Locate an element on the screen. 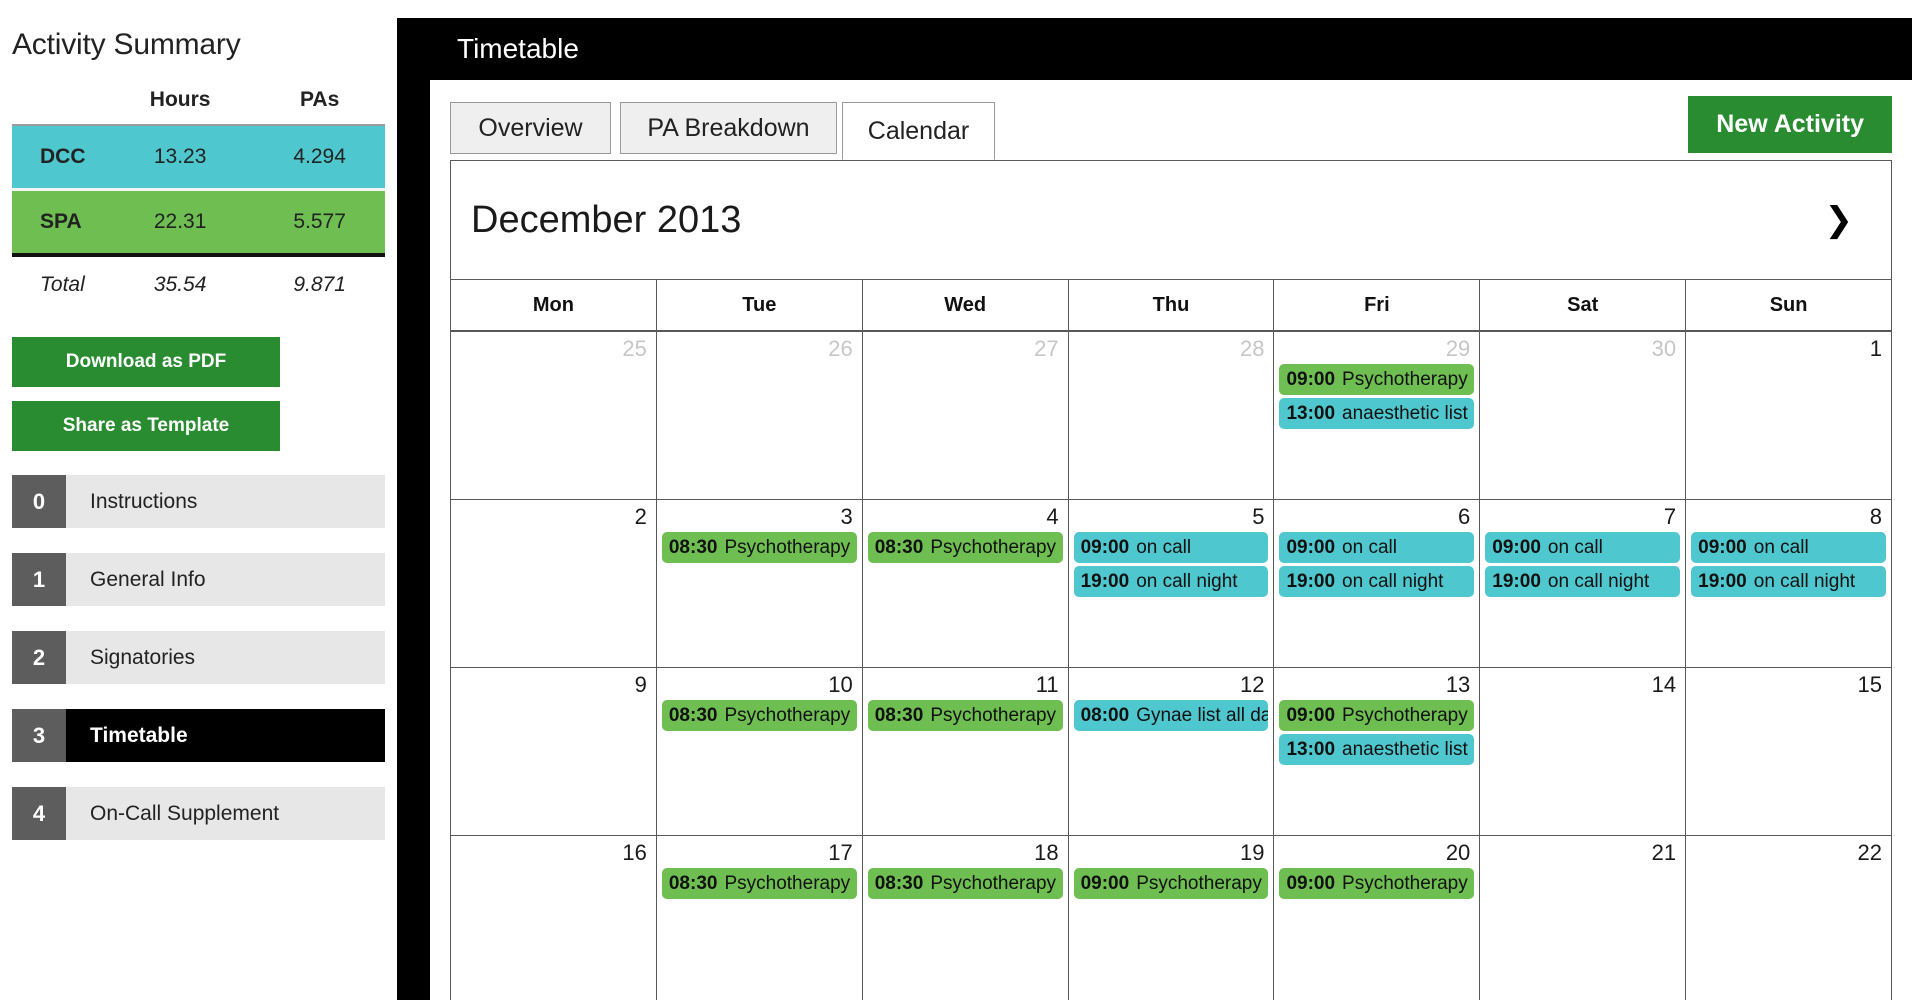 Image resolution: width=1912 pixels, height=1000 pixels. summary-row-hours: 22.31 is located at coordinates (180, 221).